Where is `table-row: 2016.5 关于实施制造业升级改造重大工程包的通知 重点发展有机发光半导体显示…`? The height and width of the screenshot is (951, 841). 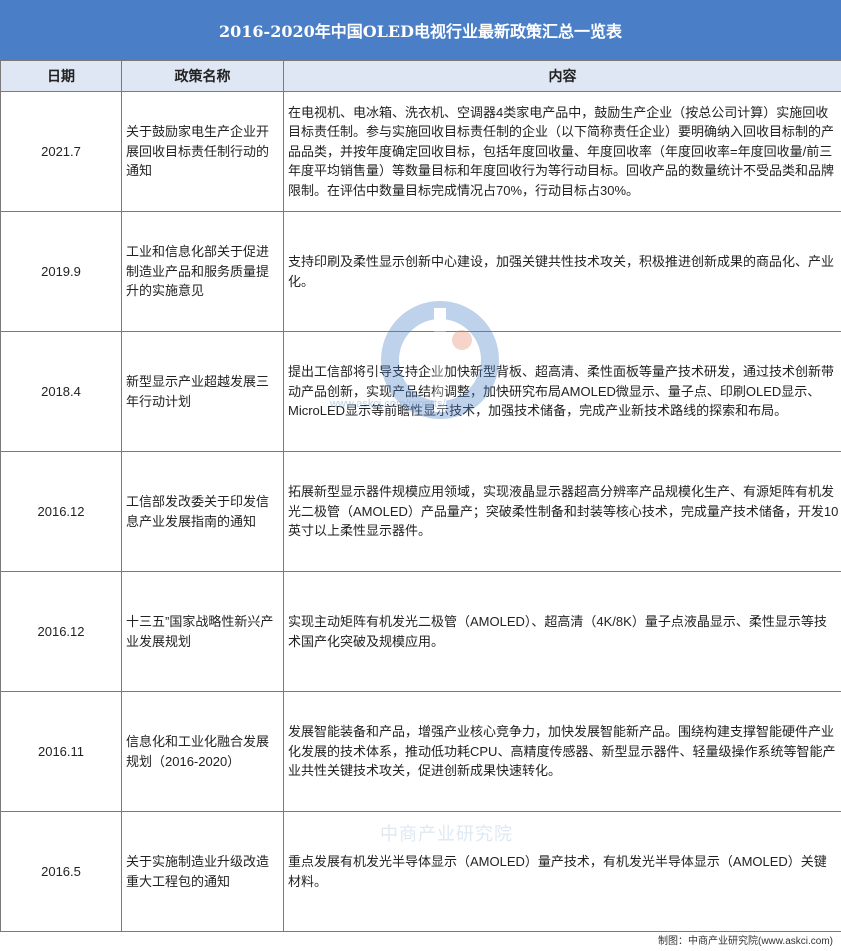
table-row: 2016.5 关于实施制造业升级改造重大工程包的通知 重点发展有机发光半导体显示… is located at coordinates (420, 871).